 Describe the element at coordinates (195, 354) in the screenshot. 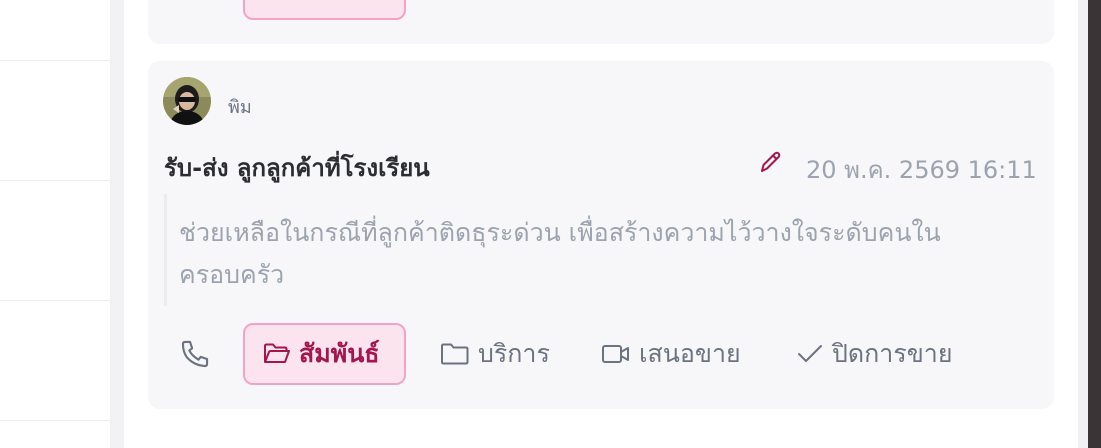

I see `phone-icon` at that location.